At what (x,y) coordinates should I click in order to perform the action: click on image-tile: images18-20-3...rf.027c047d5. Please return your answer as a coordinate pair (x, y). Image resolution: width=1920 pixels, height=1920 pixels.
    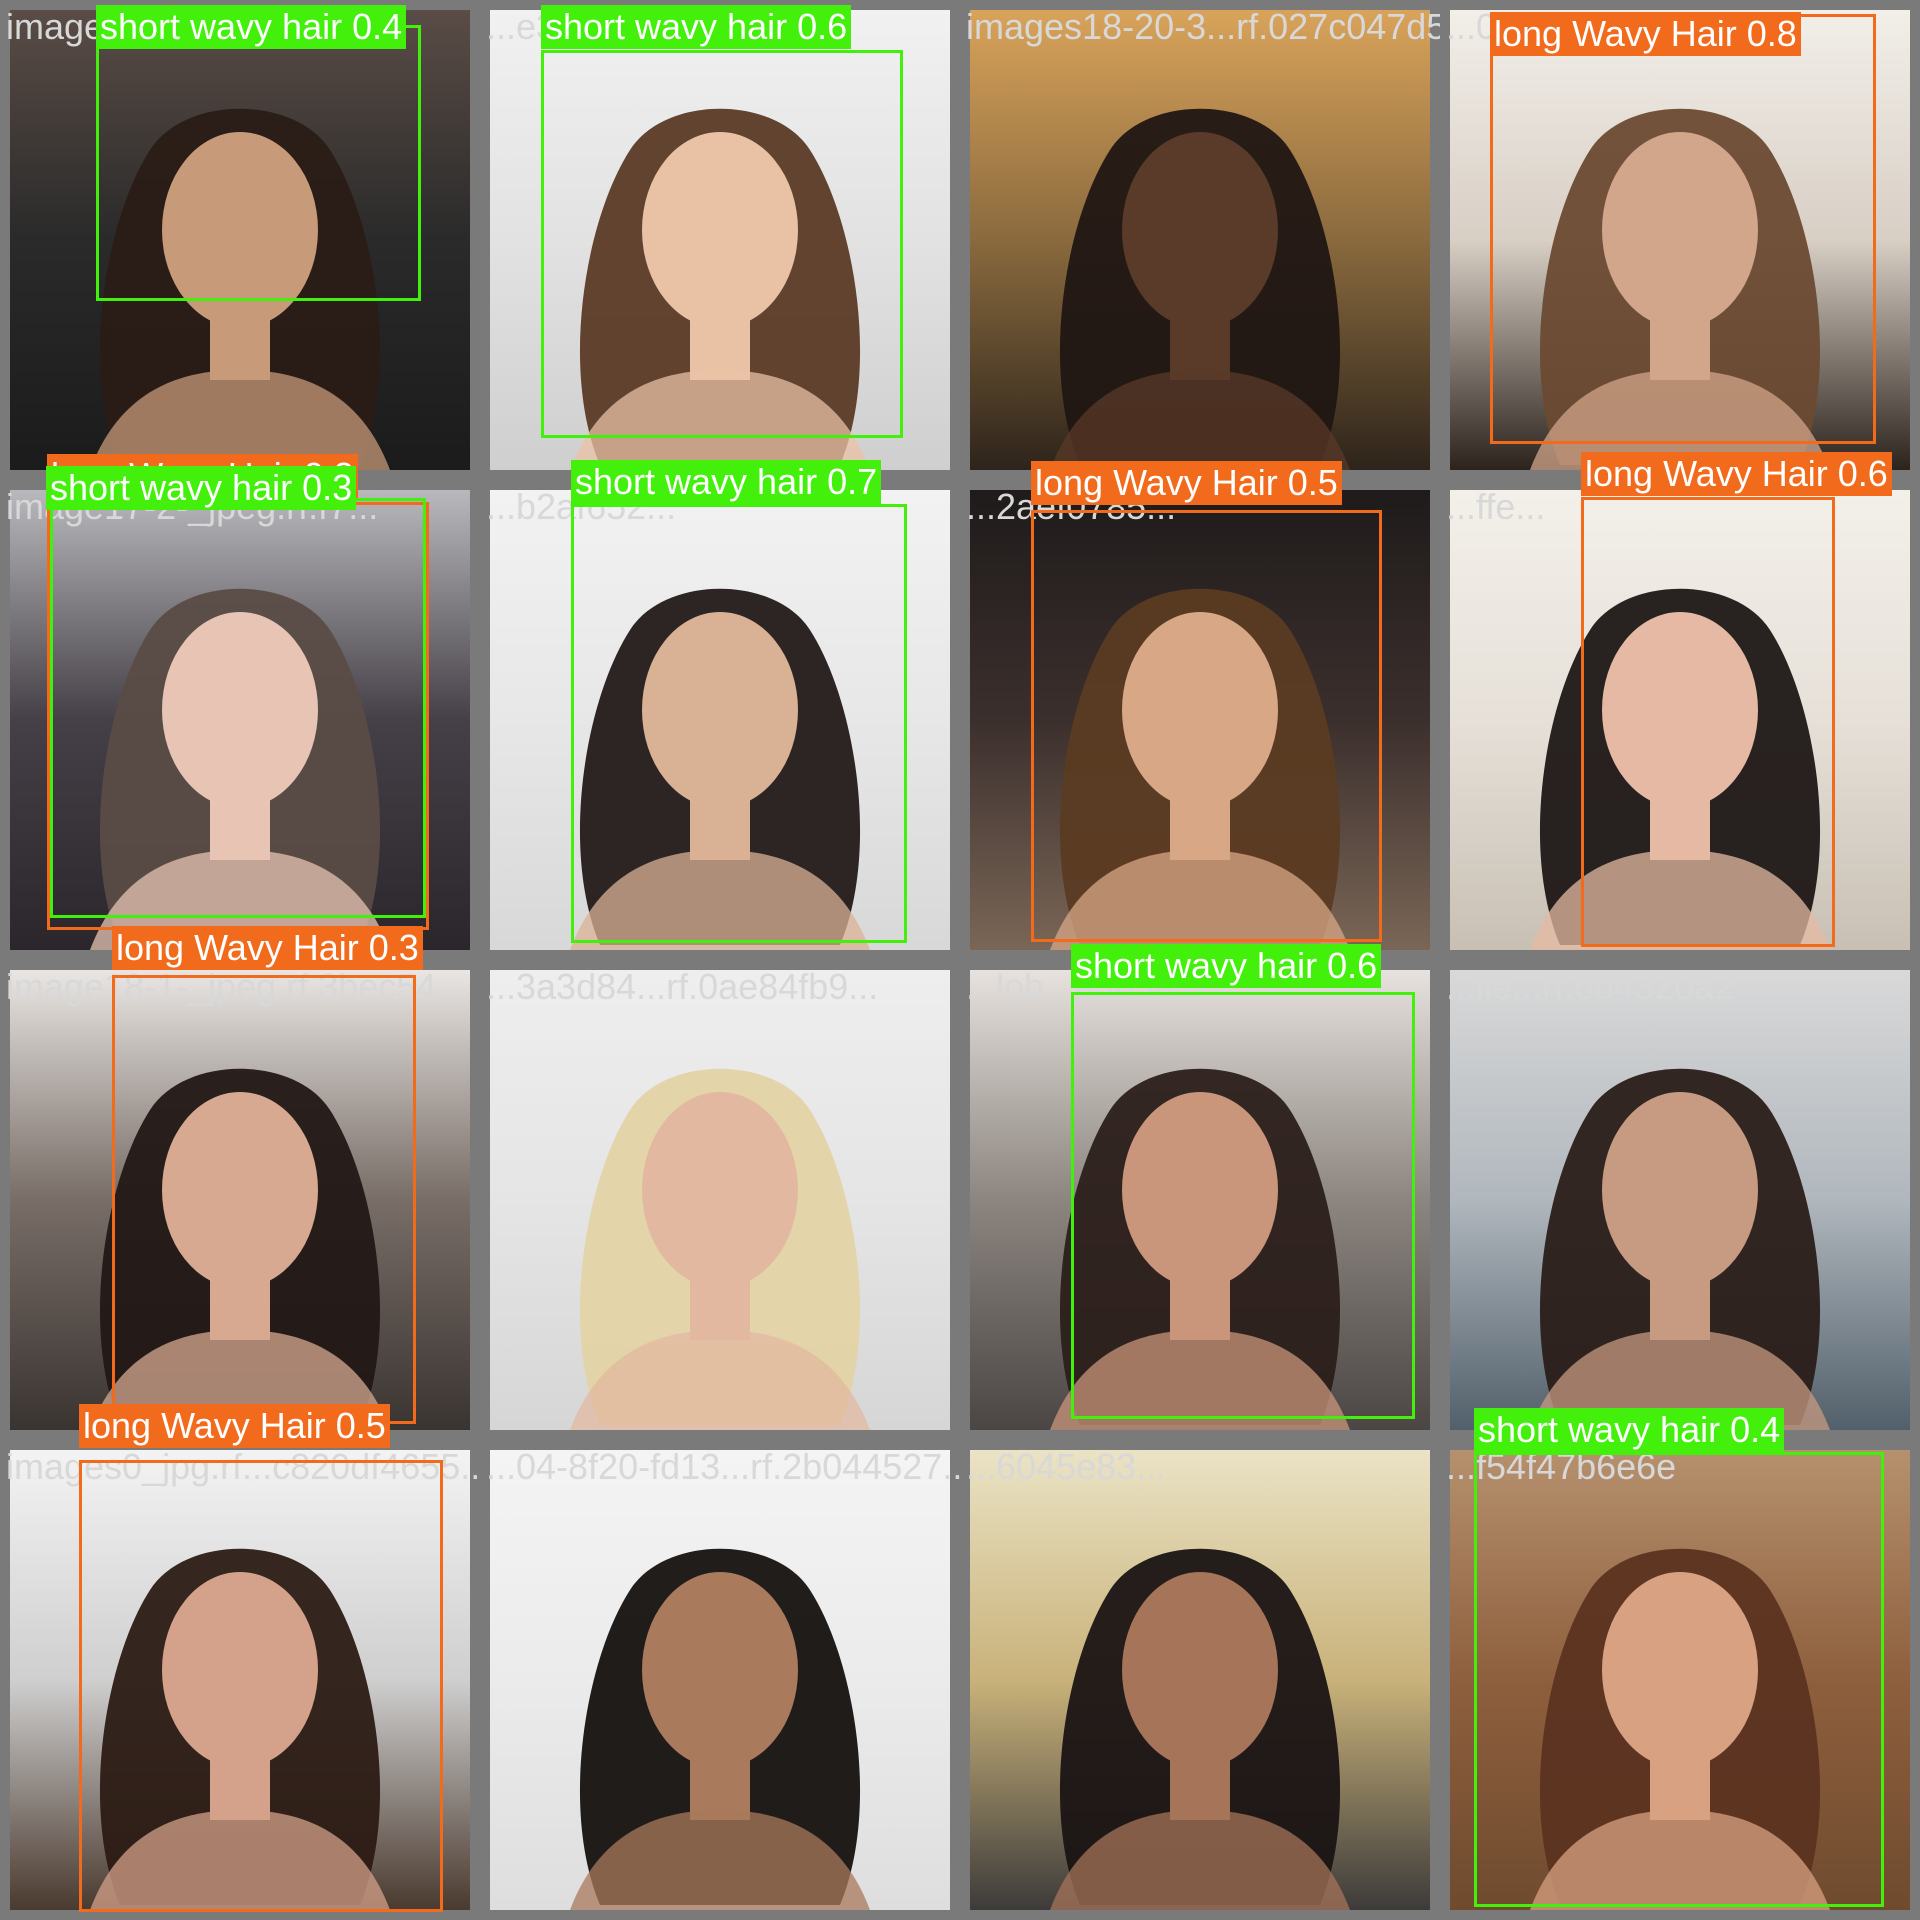
    Looking at the image, I should click on (1200, 240).